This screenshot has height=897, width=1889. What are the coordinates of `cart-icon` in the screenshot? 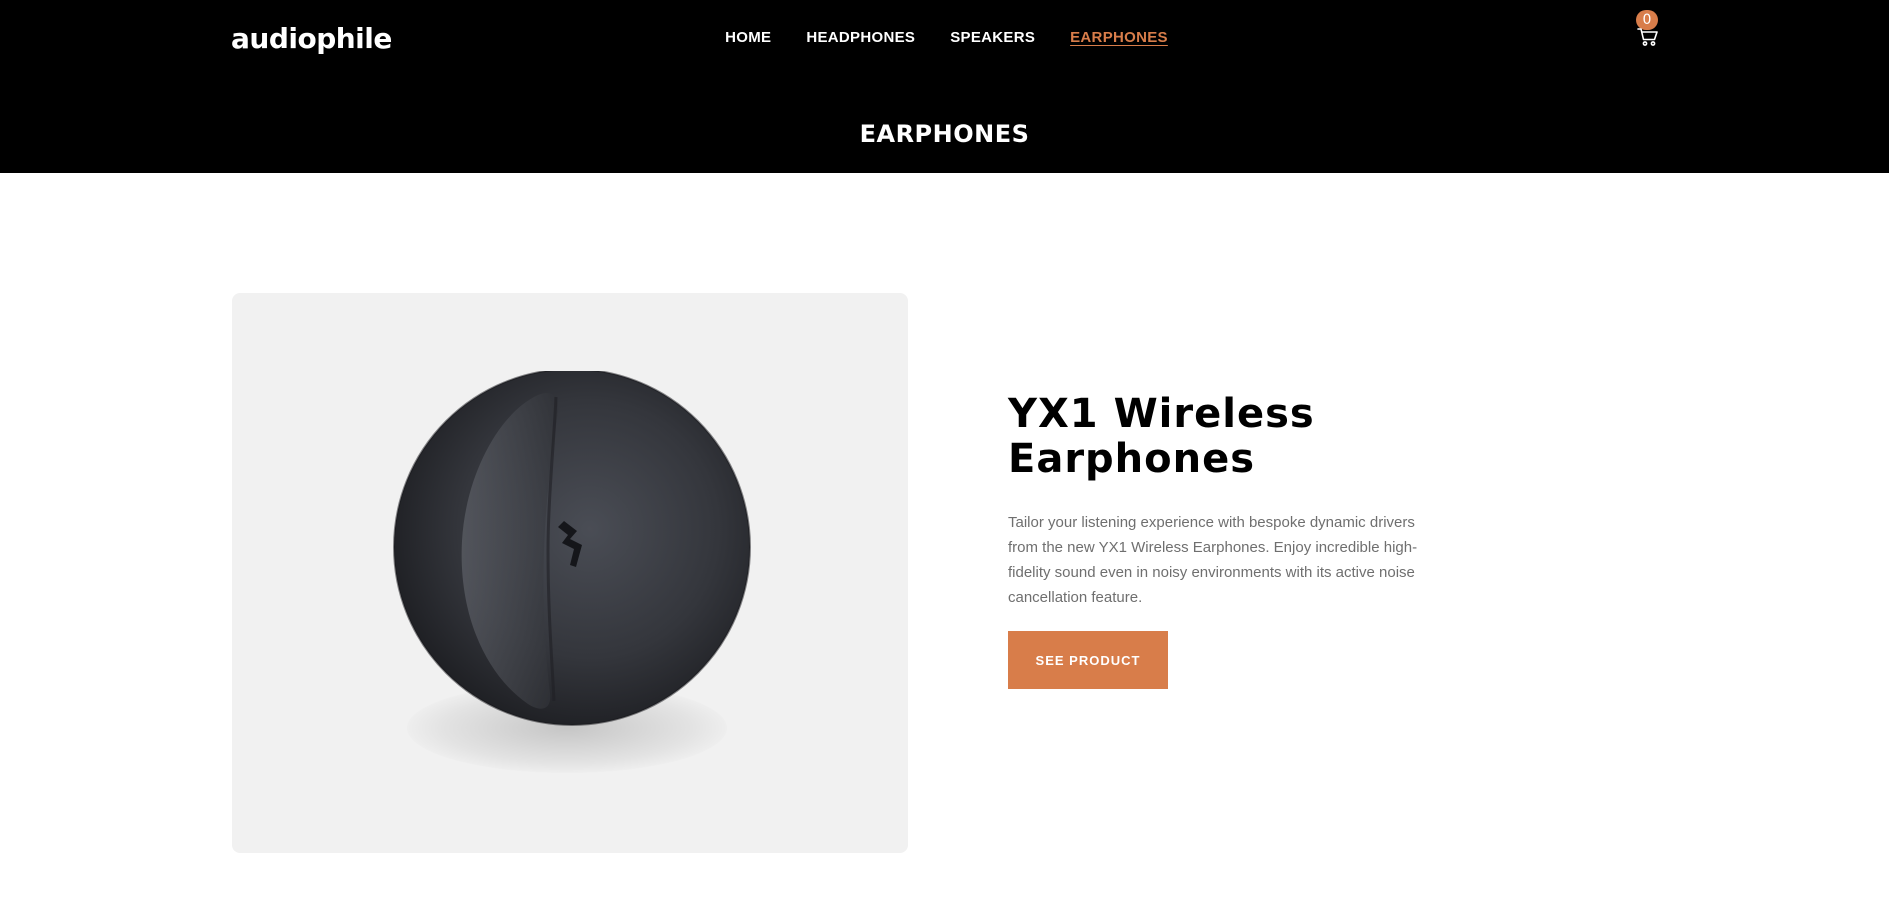 It's located at (1647, 37).